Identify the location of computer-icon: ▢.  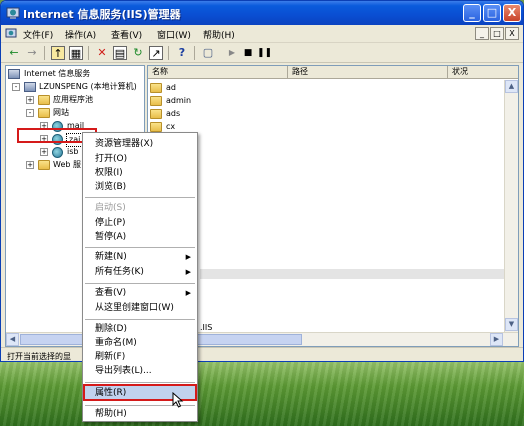
(208, 53).